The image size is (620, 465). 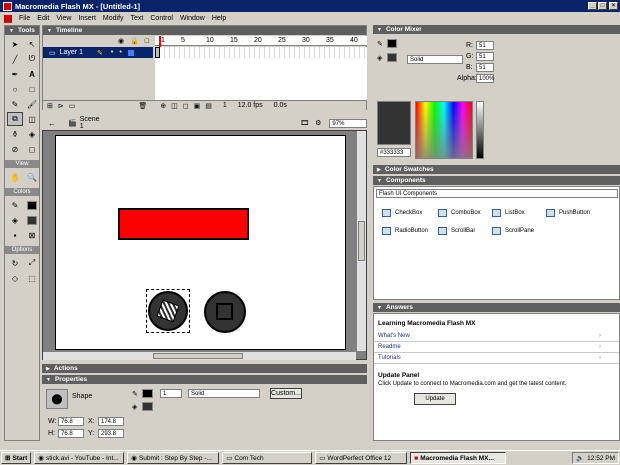 I want to click on delete-layer-icon: 🗑, so click(x=142, y=106).